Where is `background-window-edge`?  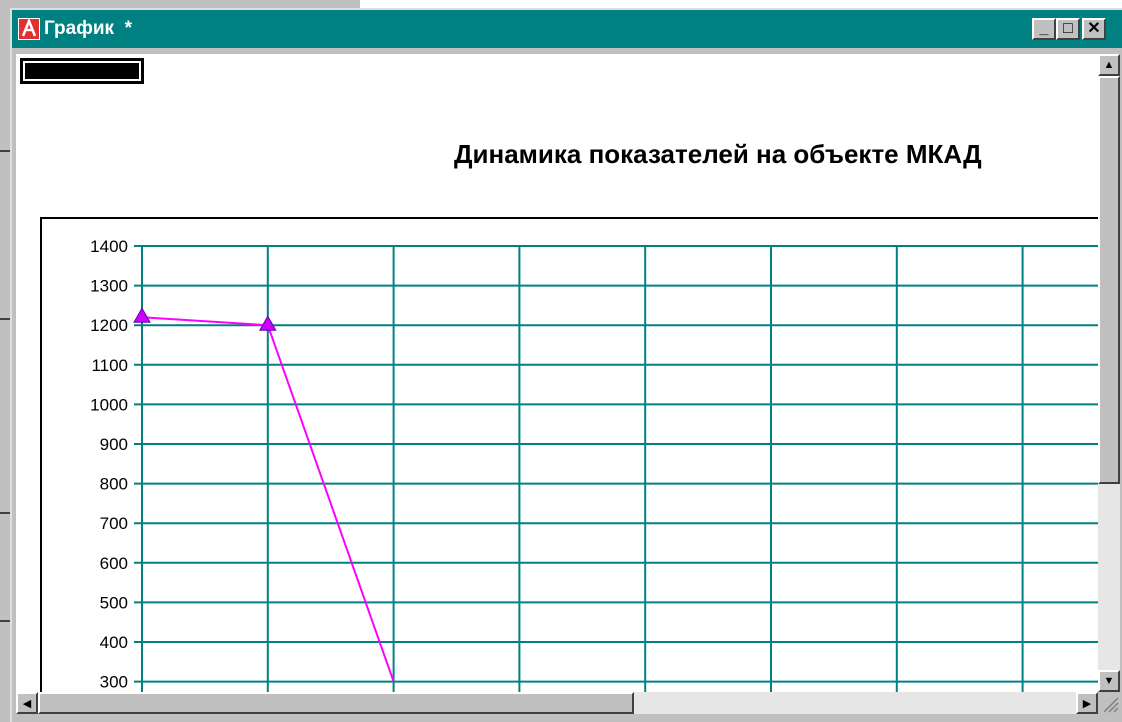
background-window-edge is located at coordinates (181, 4).